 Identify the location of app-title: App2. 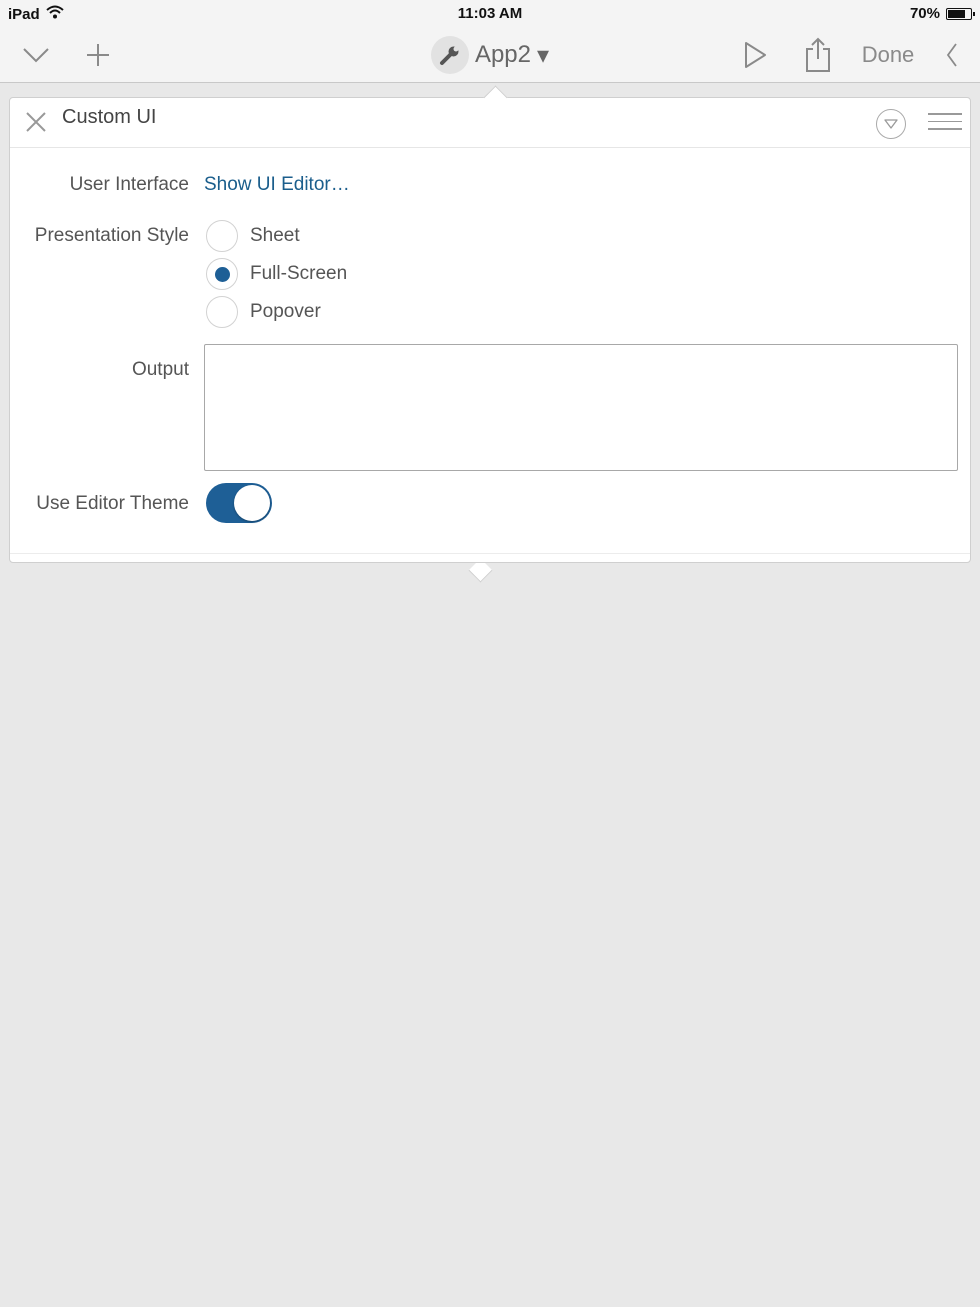
(503, 55).